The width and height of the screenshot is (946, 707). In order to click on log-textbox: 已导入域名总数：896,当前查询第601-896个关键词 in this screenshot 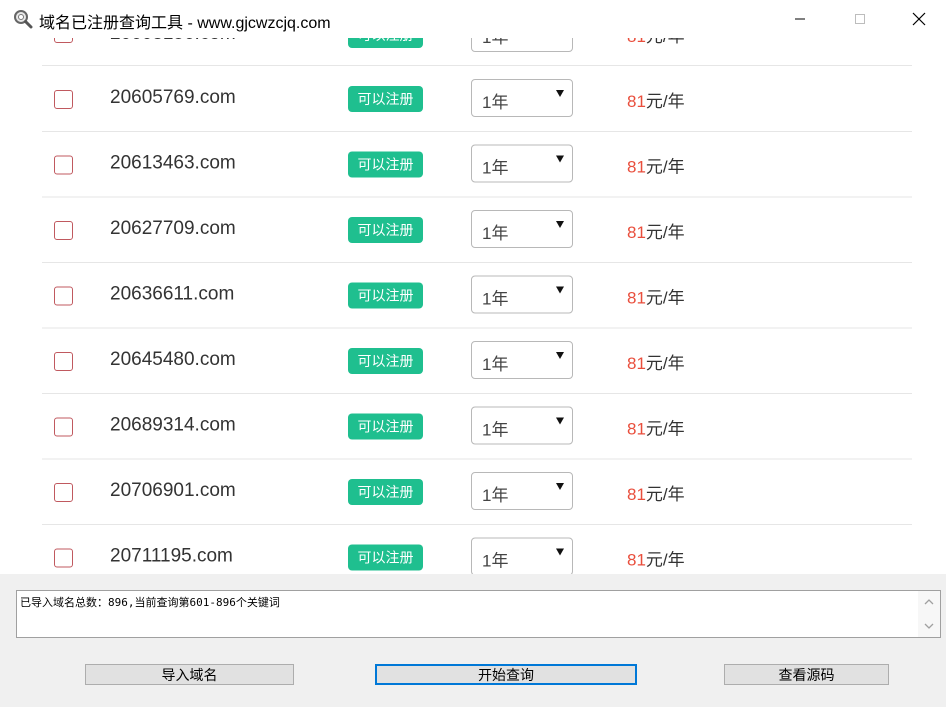, I will do `click(478, 614)`.